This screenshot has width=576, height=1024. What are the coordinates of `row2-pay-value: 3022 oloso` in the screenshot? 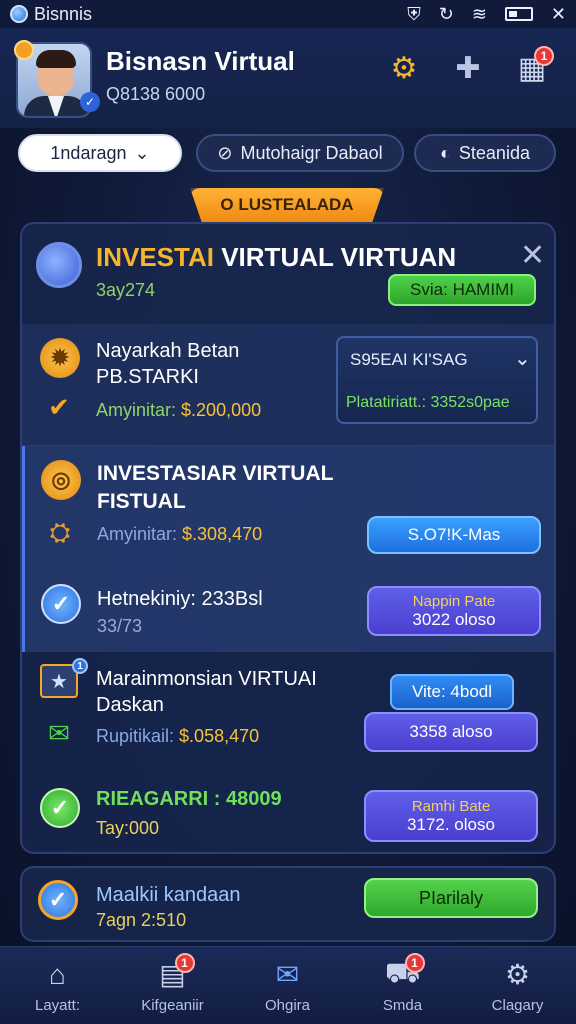 It's located at (454, 619).